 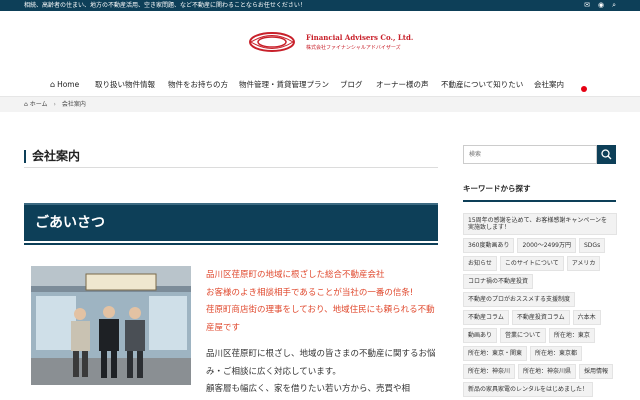 What do you see at coordinates (402, 84) in the screenshot?
I see `nav-label: オーナー様の声` at bounding box center [402, 84].